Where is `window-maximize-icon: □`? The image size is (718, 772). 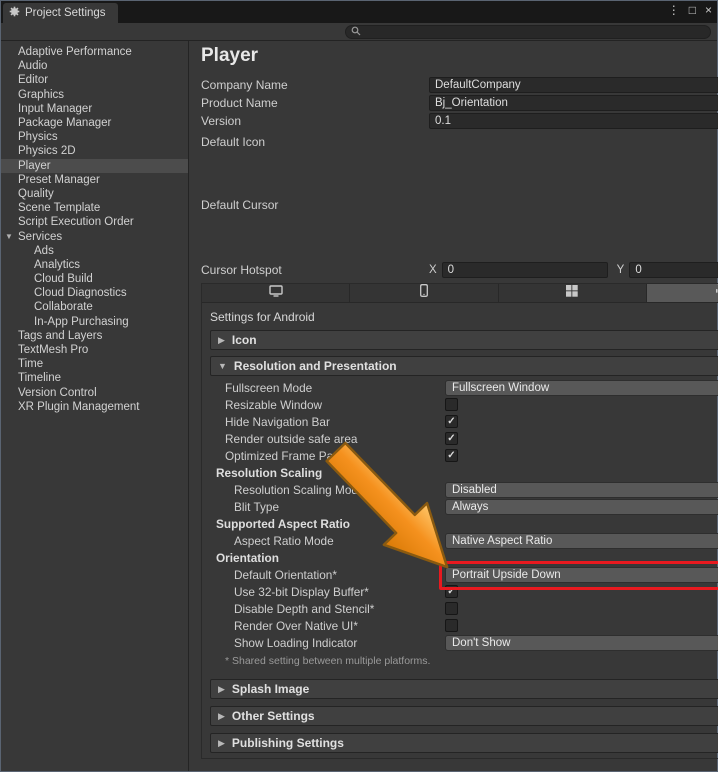
window-maximize-icon: □ is located at coordinates (692, 10).